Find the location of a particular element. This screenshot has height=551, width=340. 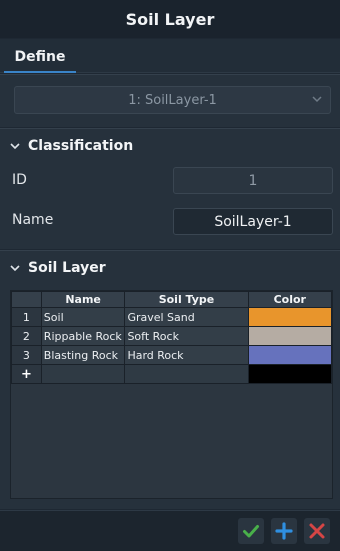

row-index: 2 is located at coordinates (26, 336).